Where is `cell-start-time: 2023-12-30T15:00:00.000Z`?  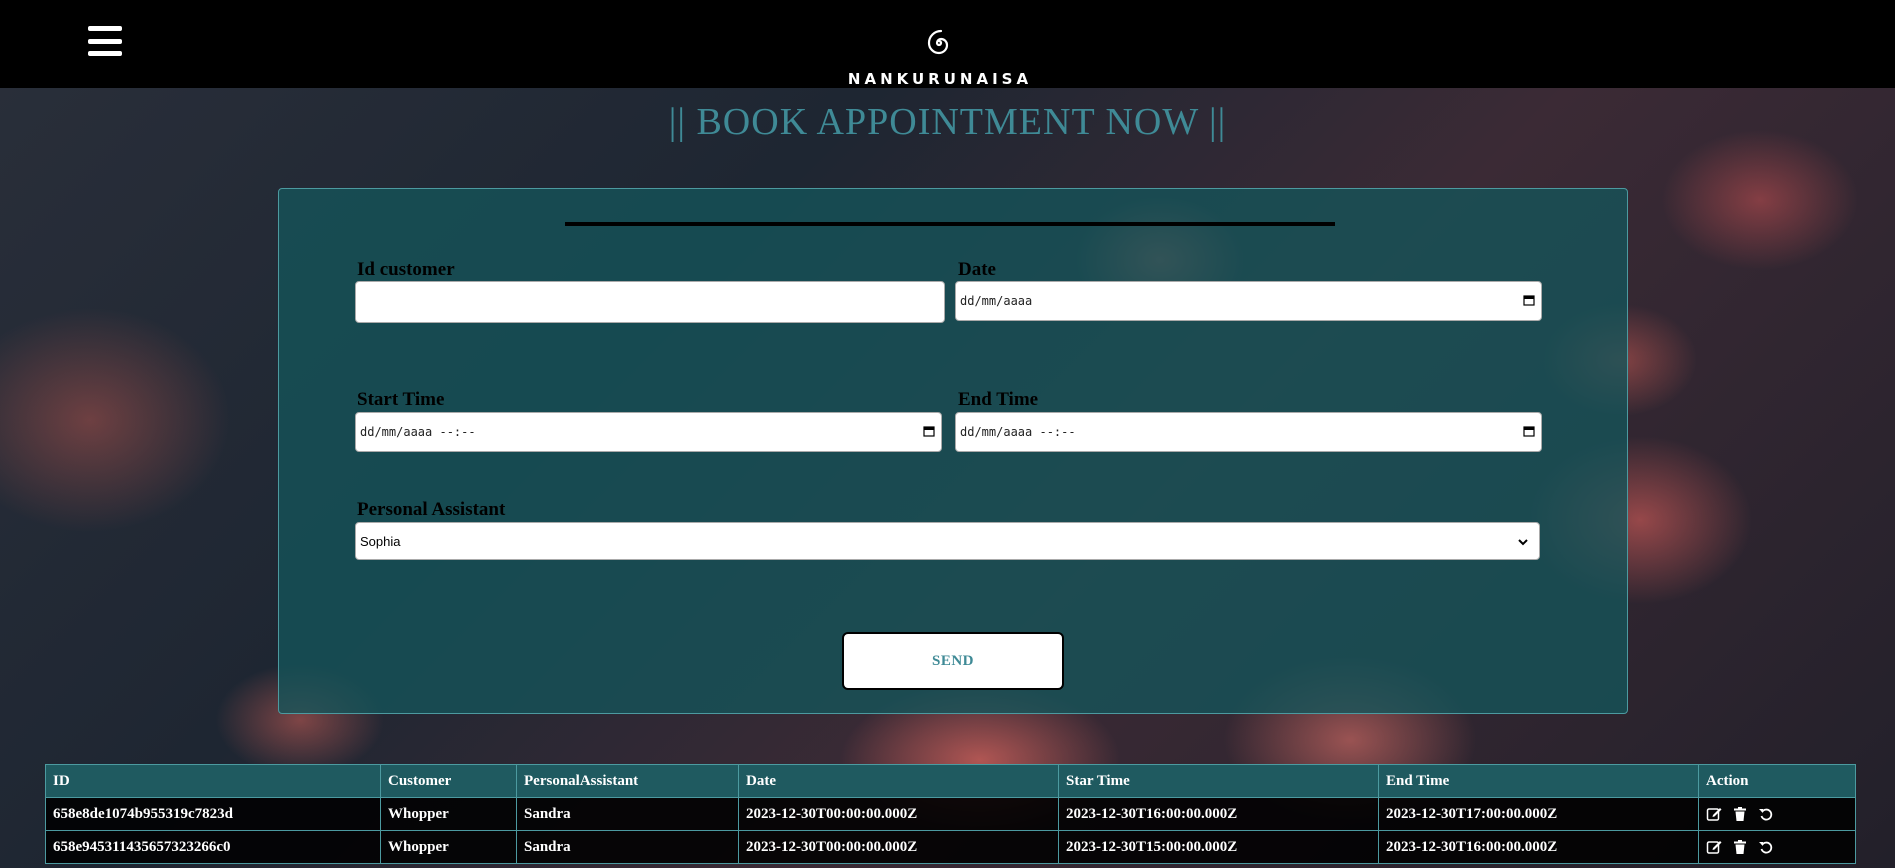 cell-start-time: 2023-12-30T15:00:00.000Z is located at coordinates (1218, 847).